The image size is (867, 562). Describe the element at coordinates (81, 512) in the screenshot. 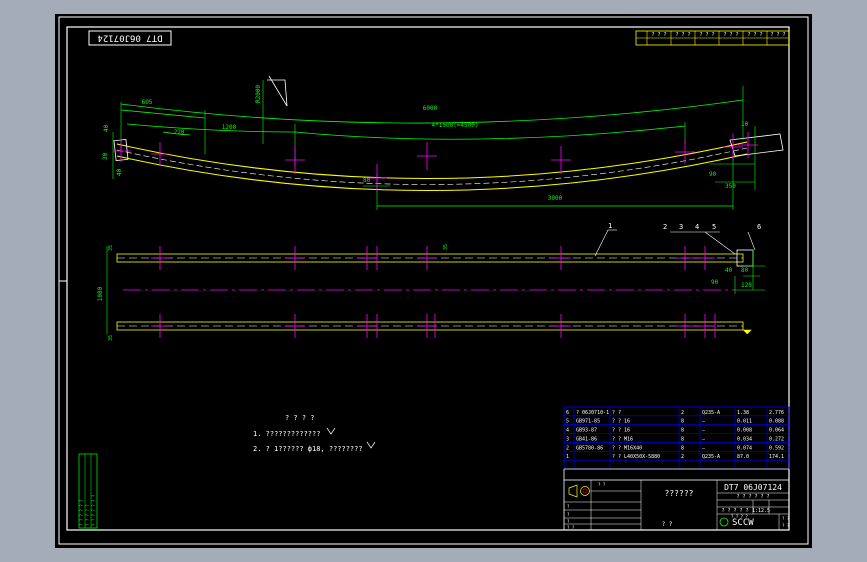

I see `side-stamp-line-1: ? ? ? ? ? ?` at that location.